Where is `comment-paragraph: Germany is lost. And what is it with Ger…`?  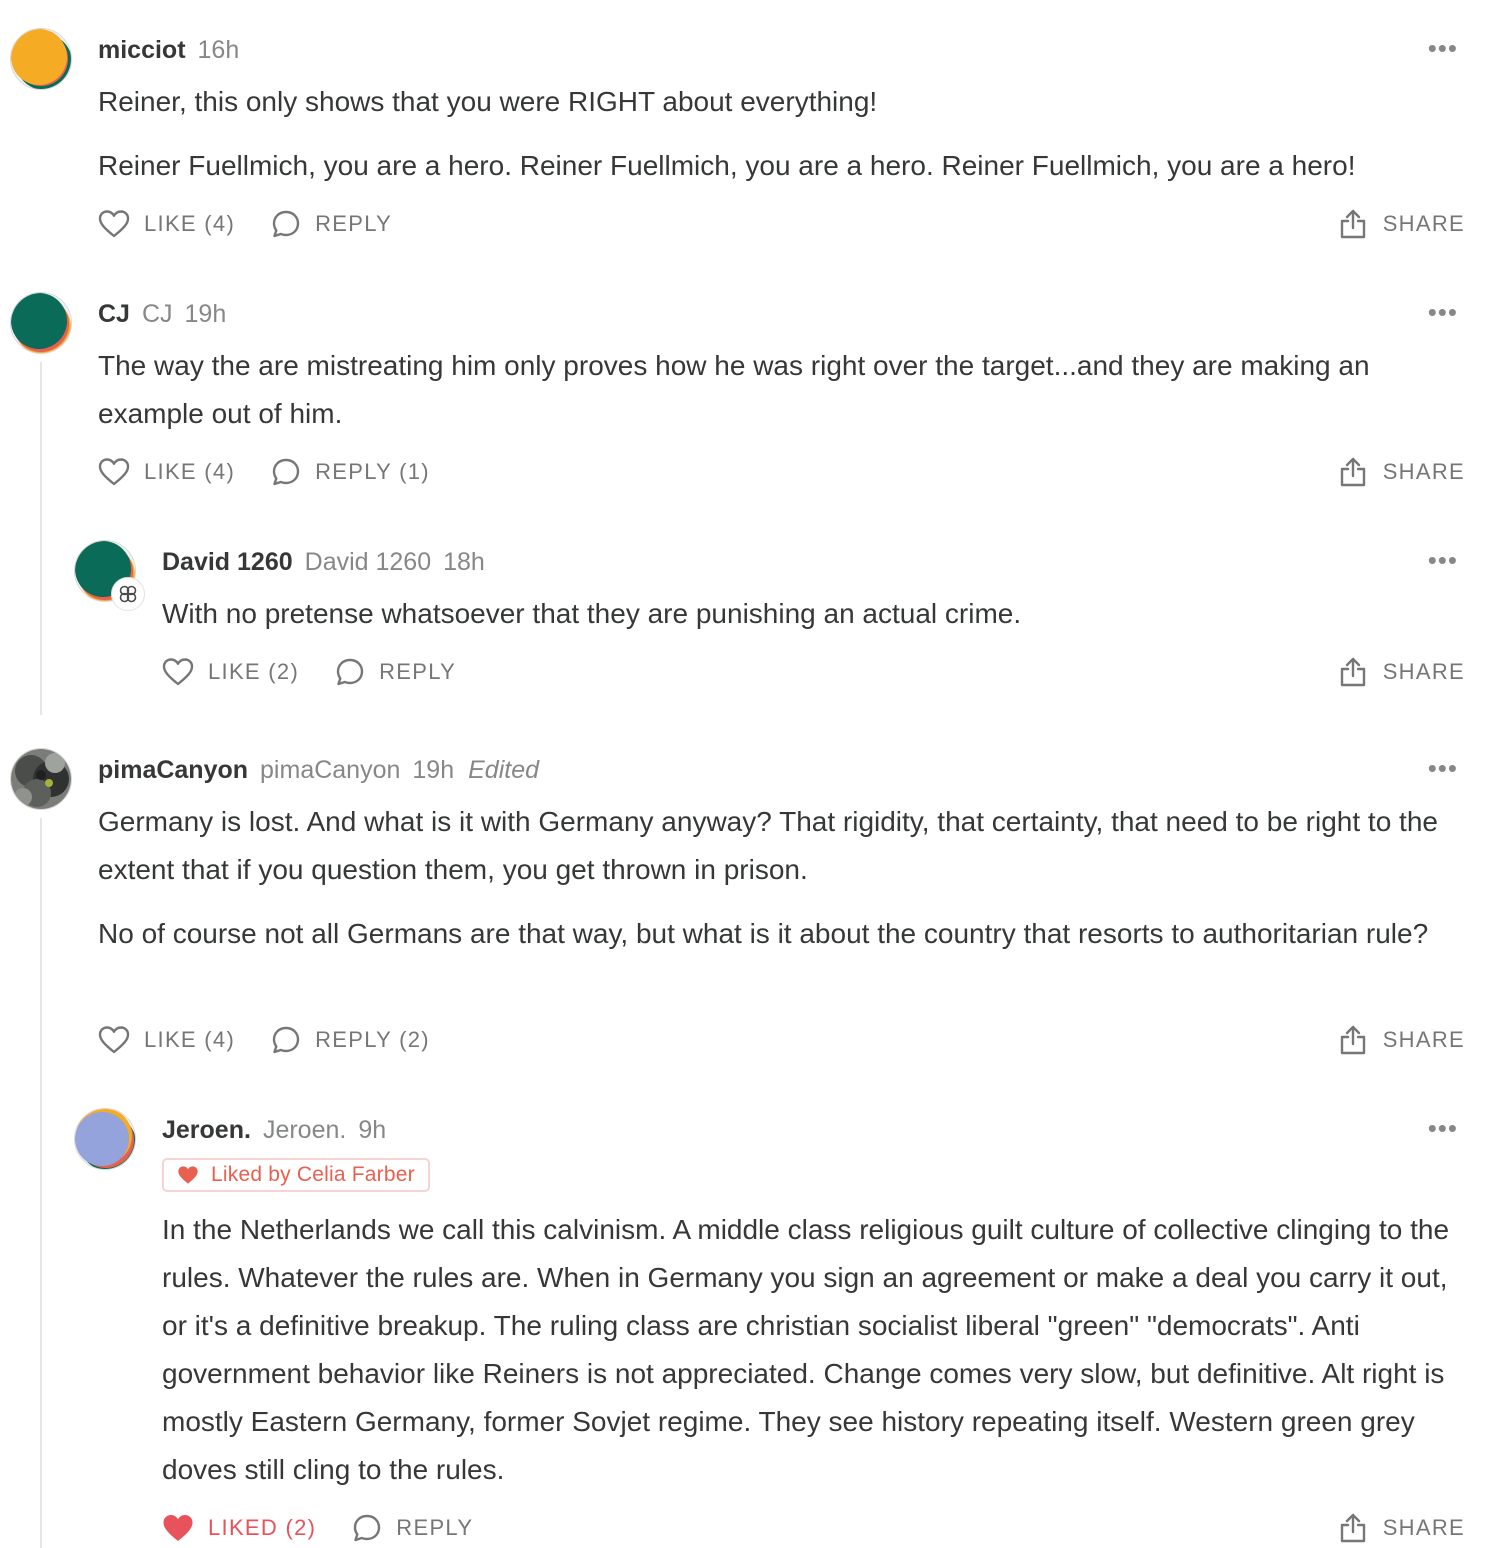
comment-paragraph: Germany is lost. And what is it with Ger… is located at coordinates (768, 845).